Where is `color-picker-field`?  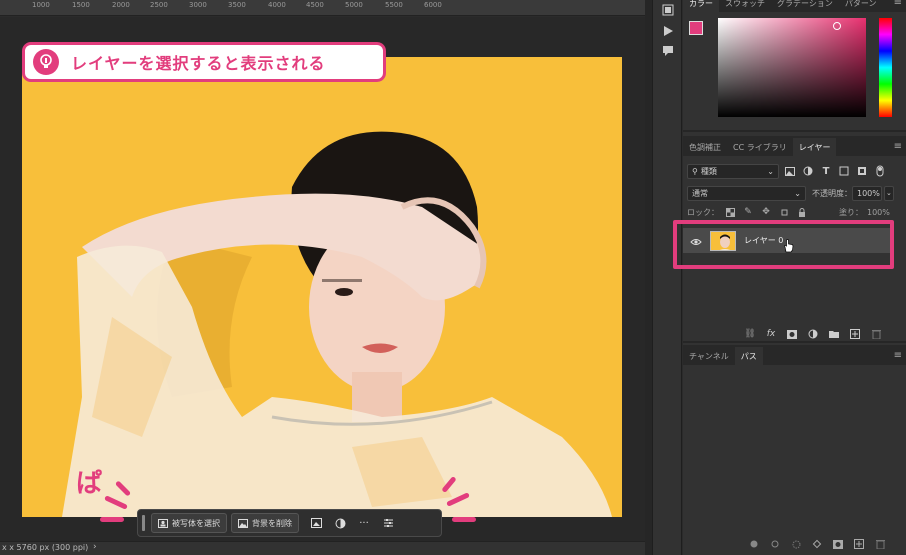
color-picker-field is located at coordinates (792, 67).